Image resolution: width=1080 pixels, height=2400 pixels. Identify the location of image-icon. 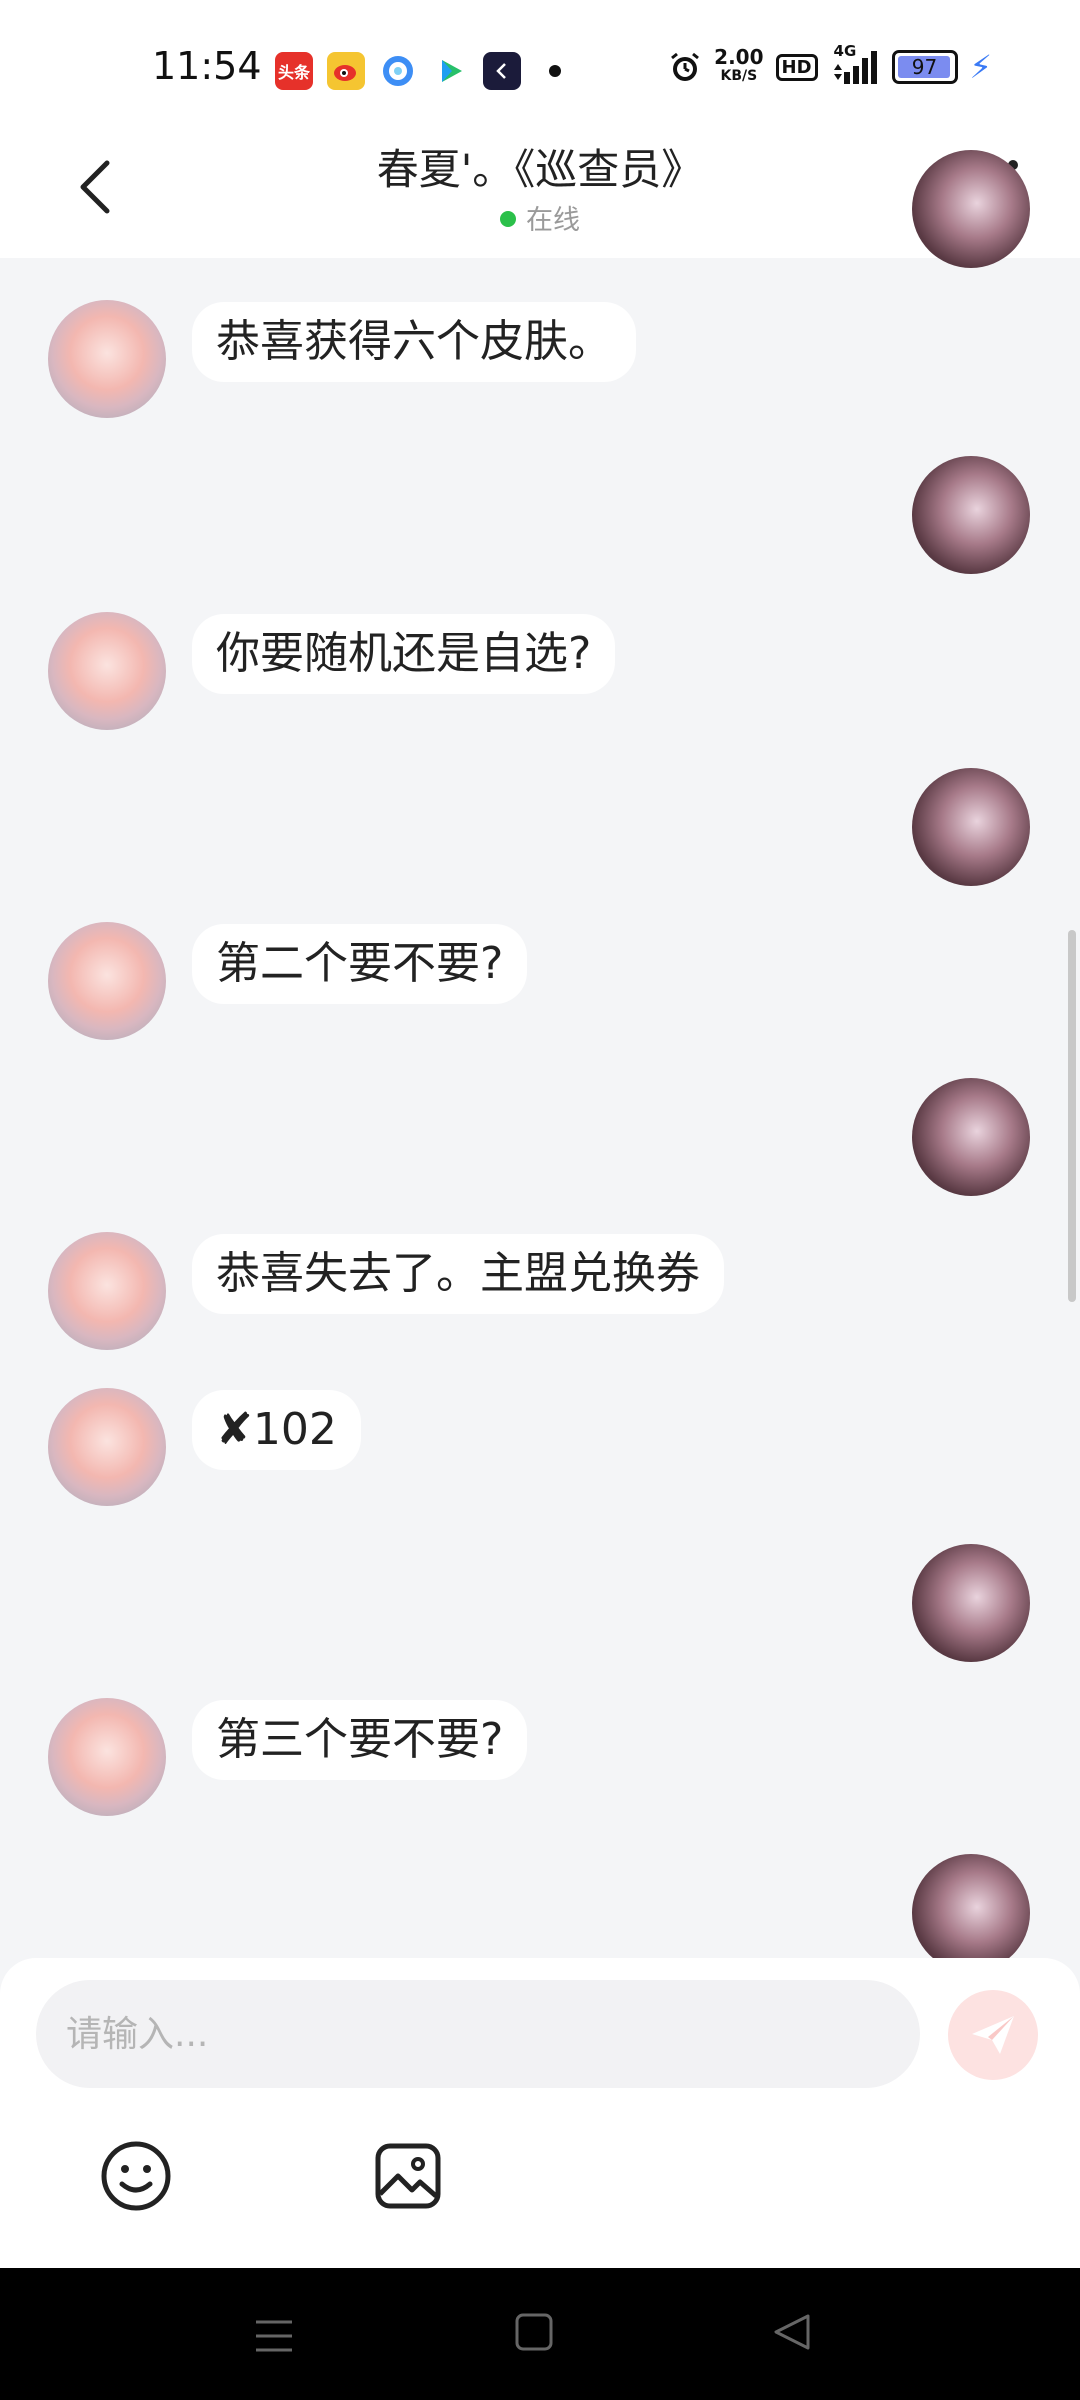
(408, 2176).